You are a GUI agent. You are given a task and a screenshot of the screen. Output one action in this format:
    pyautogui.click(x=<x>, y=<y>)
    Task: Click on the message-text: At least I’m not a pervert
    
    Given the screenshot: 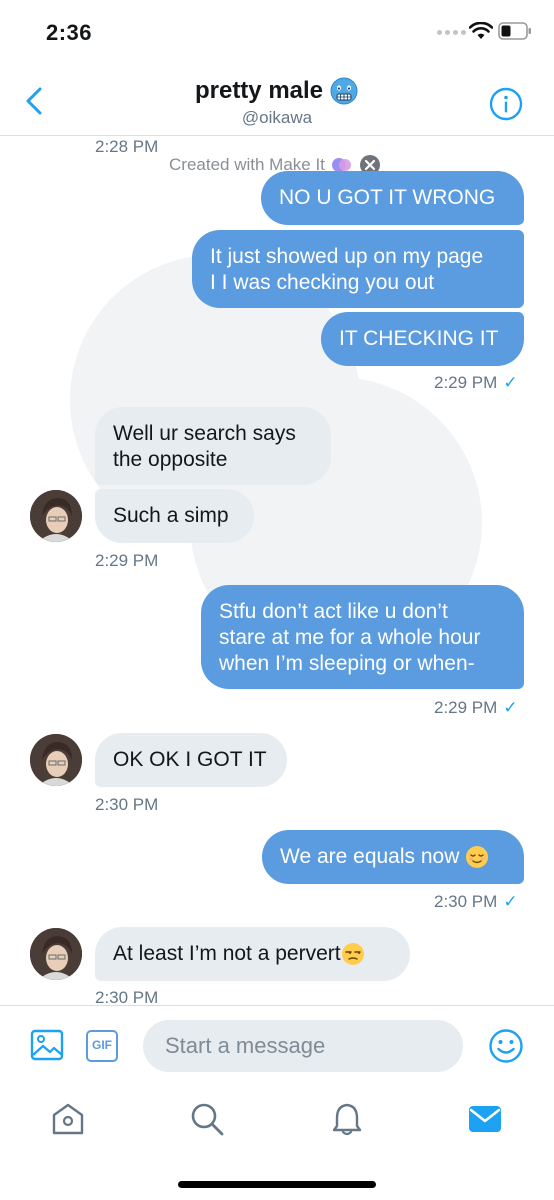 What is the action you would take?
    pyautogui.click(x=227, y=953)
    